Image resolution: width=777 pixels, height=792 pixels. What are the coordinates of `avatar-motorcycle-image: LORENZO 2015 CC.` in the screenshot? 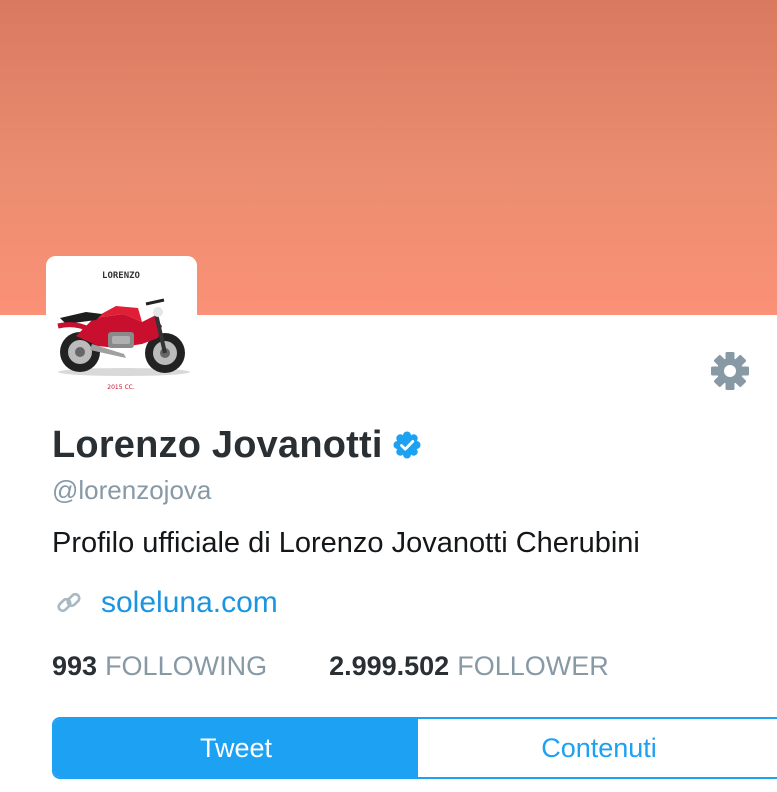 It's located at (121, 331).